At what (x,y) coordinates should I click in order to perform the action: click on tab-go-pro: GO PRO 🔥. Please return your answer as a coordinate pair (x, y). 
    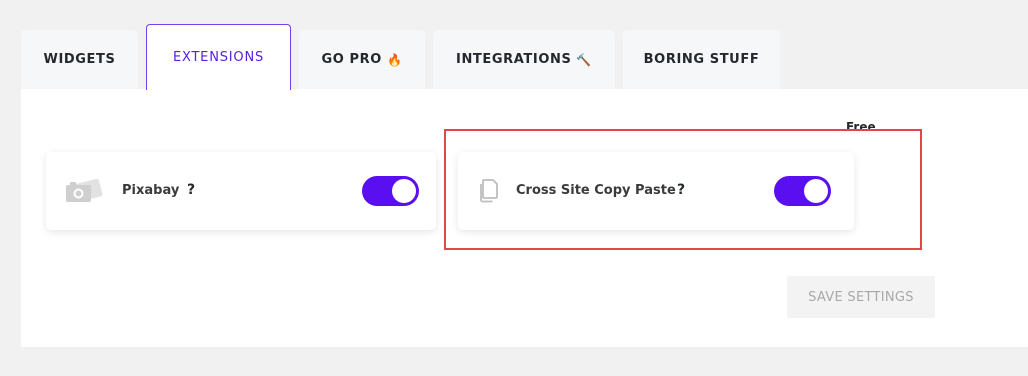
    Looking at the image, I should click on (362, 59).